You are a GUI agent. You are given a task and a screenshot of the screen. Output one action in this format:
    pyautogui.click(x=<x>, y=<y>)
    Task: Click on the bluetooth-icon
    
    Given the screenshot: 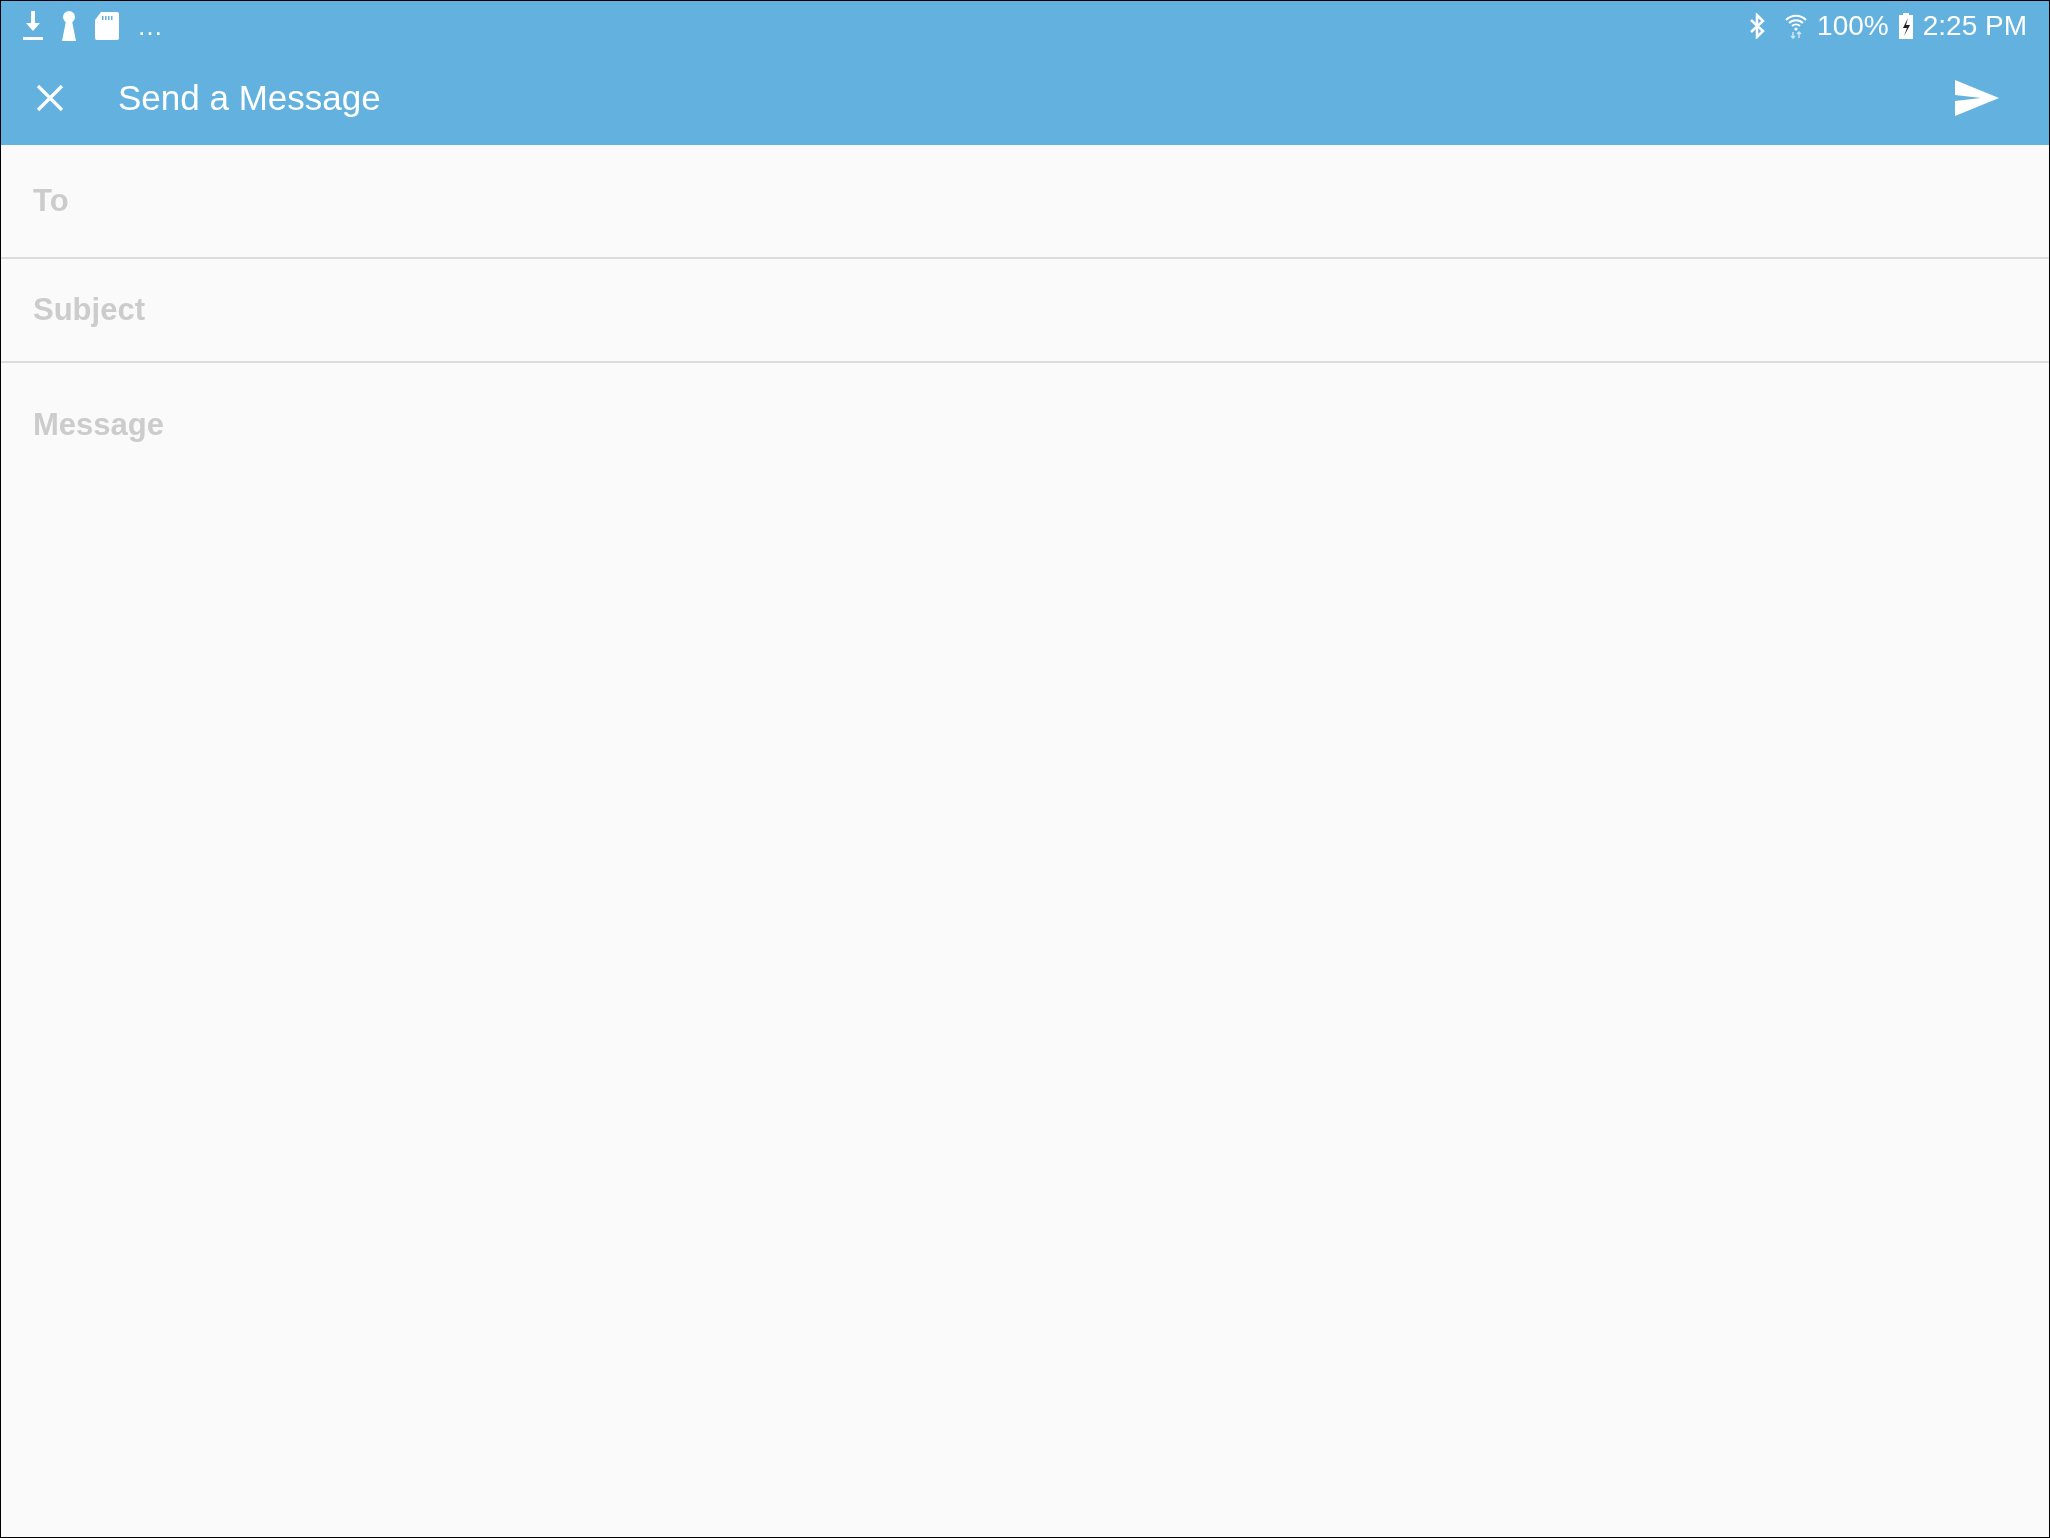 What is the action you would take?
    pyautogui.click(x=1757, y=26)
    